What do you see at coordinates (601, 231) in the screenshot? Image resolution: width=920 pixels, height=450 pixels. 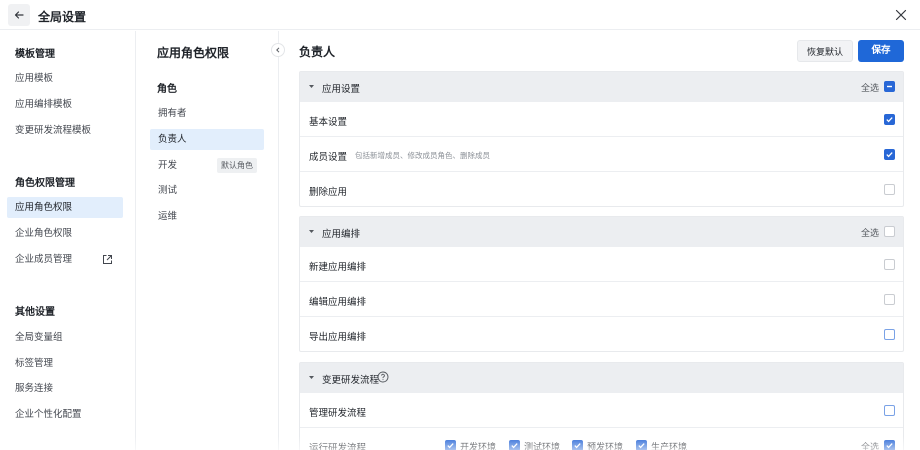 I see `section-header: 应用编排 全选` at bounding box center [601, 231].